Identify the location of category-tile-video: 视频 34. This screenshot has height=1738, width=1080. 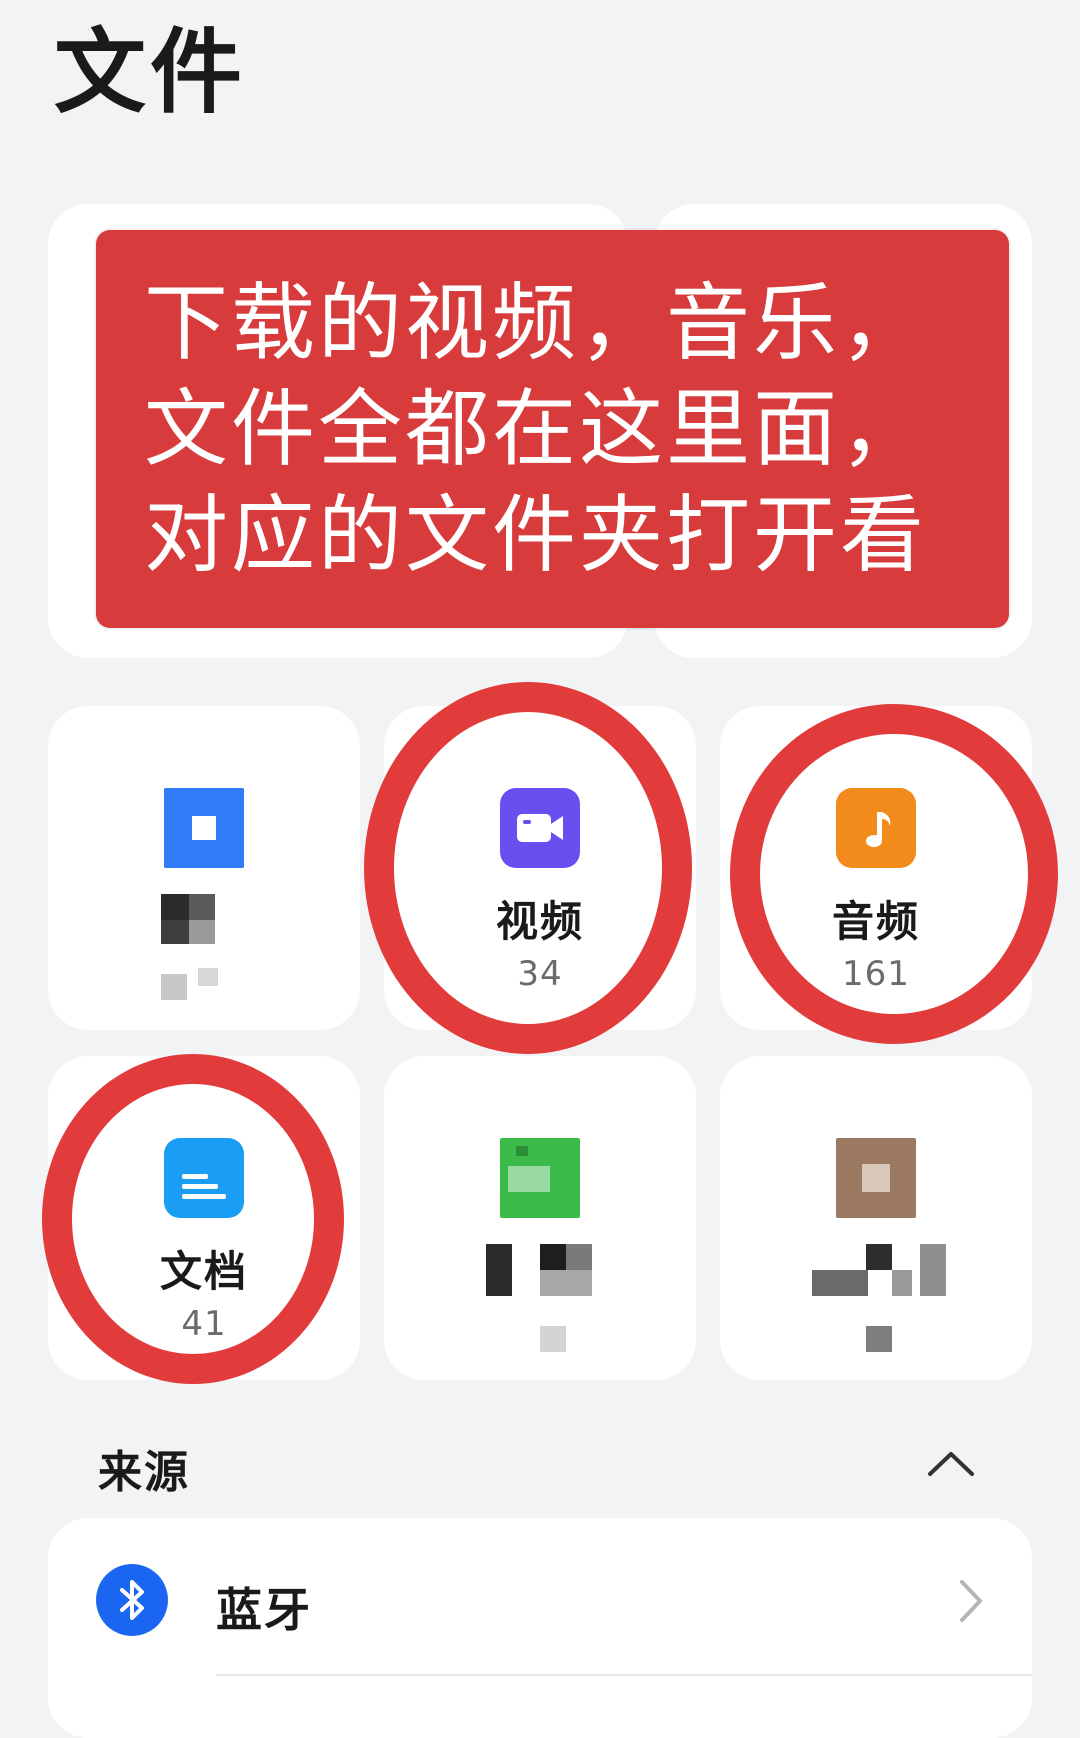
(540, 868).